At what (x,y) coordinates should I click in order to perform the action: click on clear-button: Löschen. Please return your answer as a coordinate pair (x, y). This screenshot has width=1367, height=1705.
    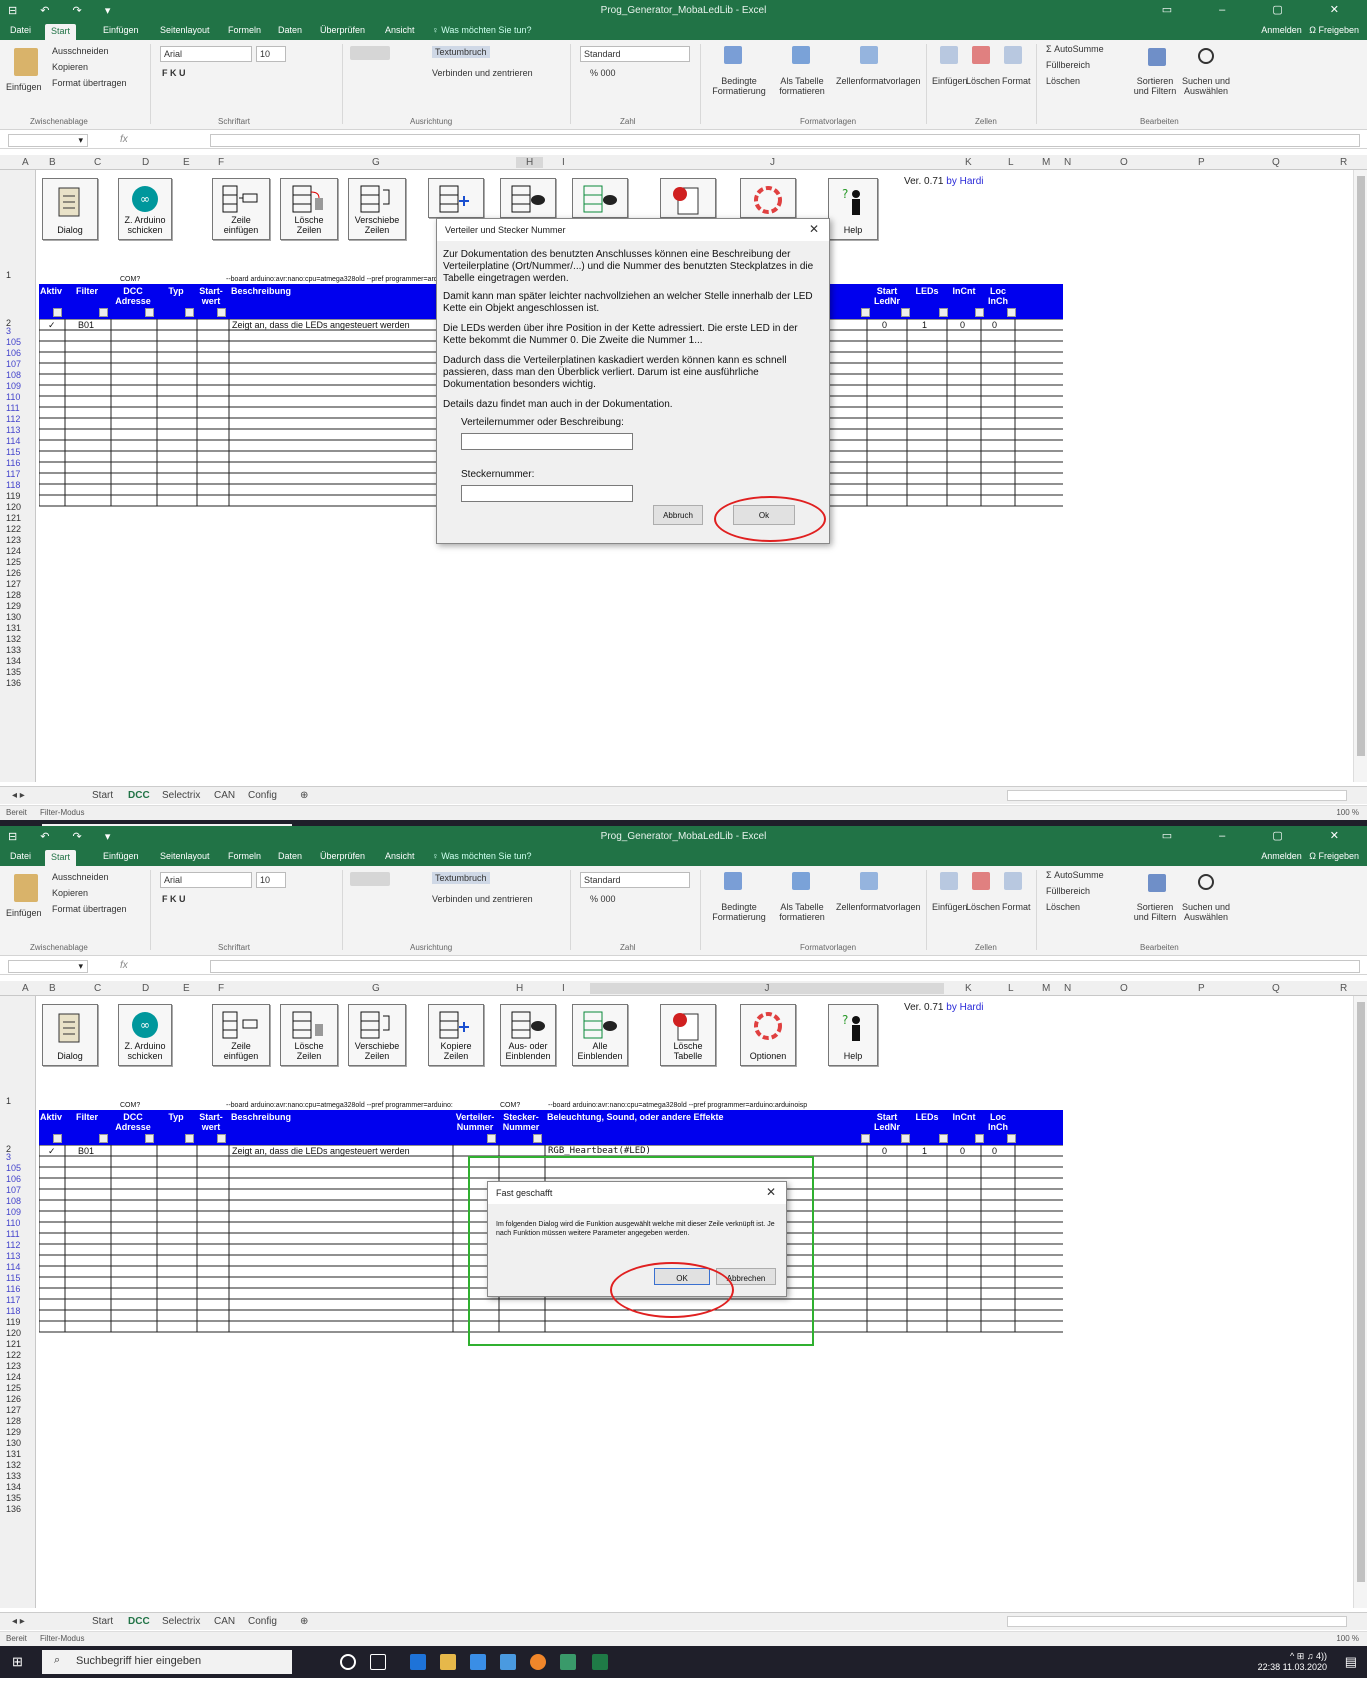
    Looking at the image, I should click on (1063, 907).